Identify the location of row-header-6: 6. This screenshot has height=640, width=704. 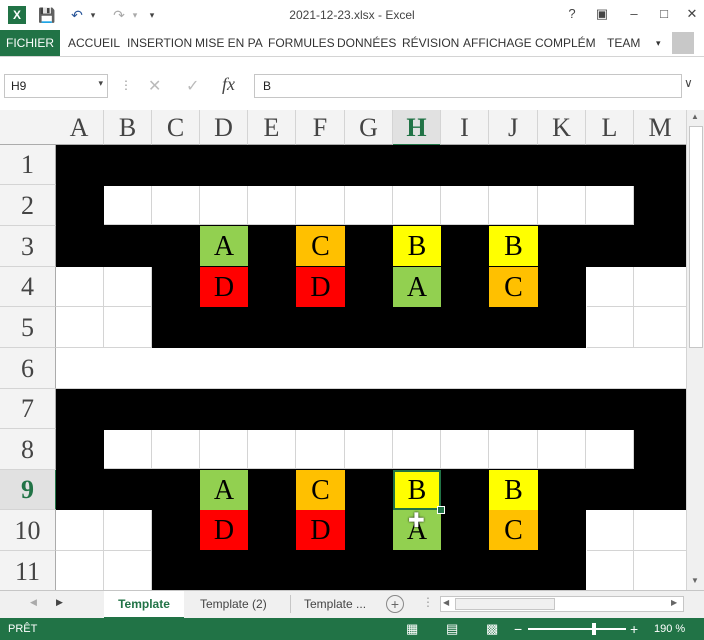
(28, 368).